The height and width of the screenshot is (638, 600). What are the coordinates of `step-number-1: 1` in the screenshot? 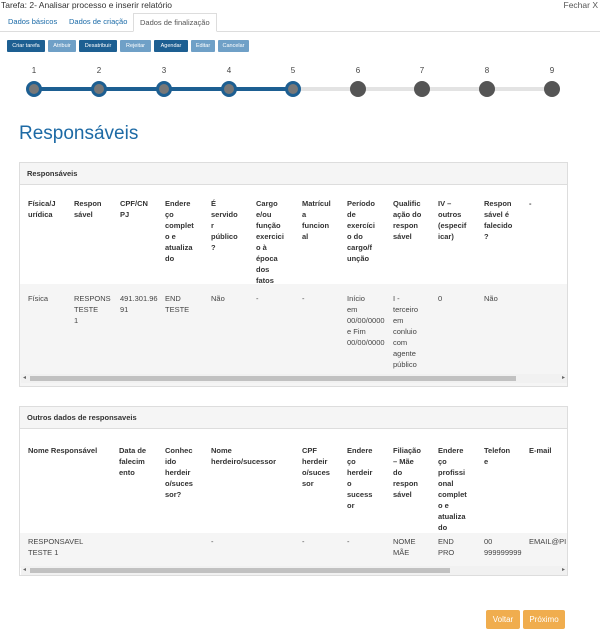 It's located at (34, 70).